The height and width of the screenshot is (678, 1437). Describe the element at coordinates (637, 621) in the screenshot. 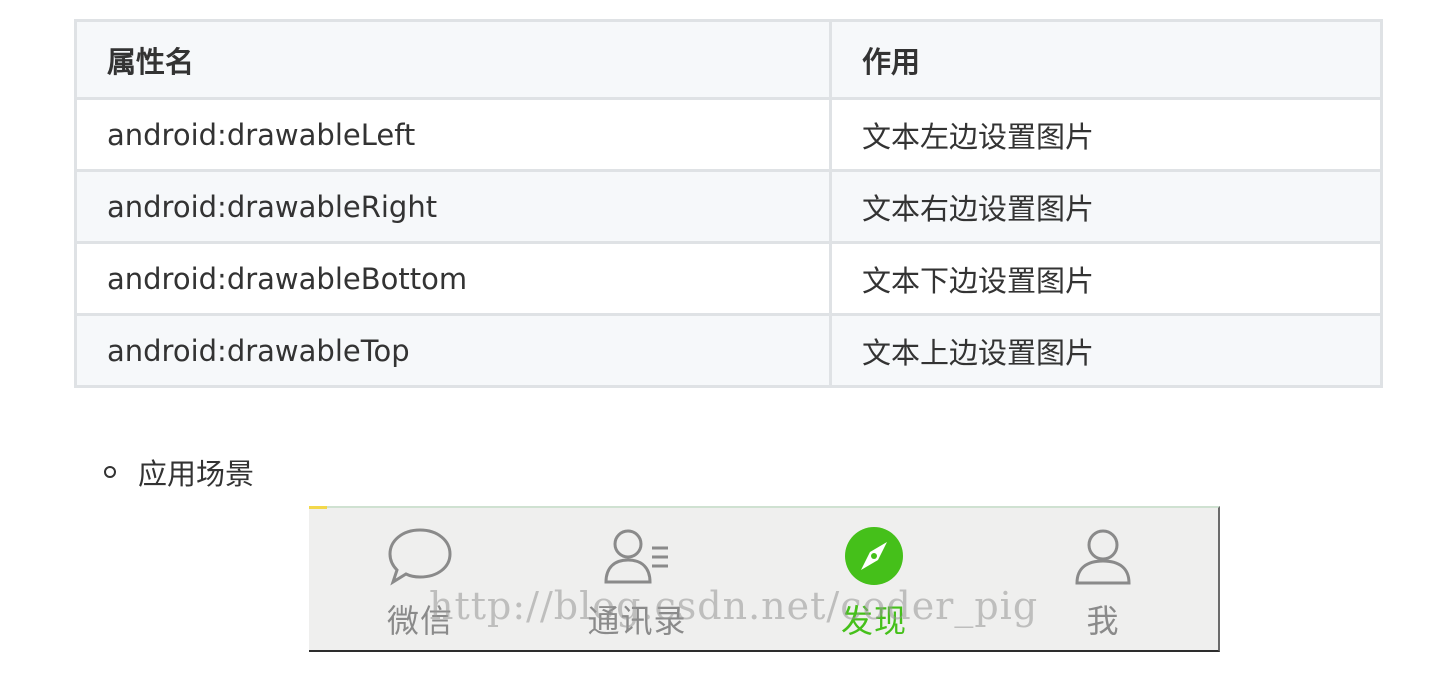

I see `tab-label: 通讯录` at that location.